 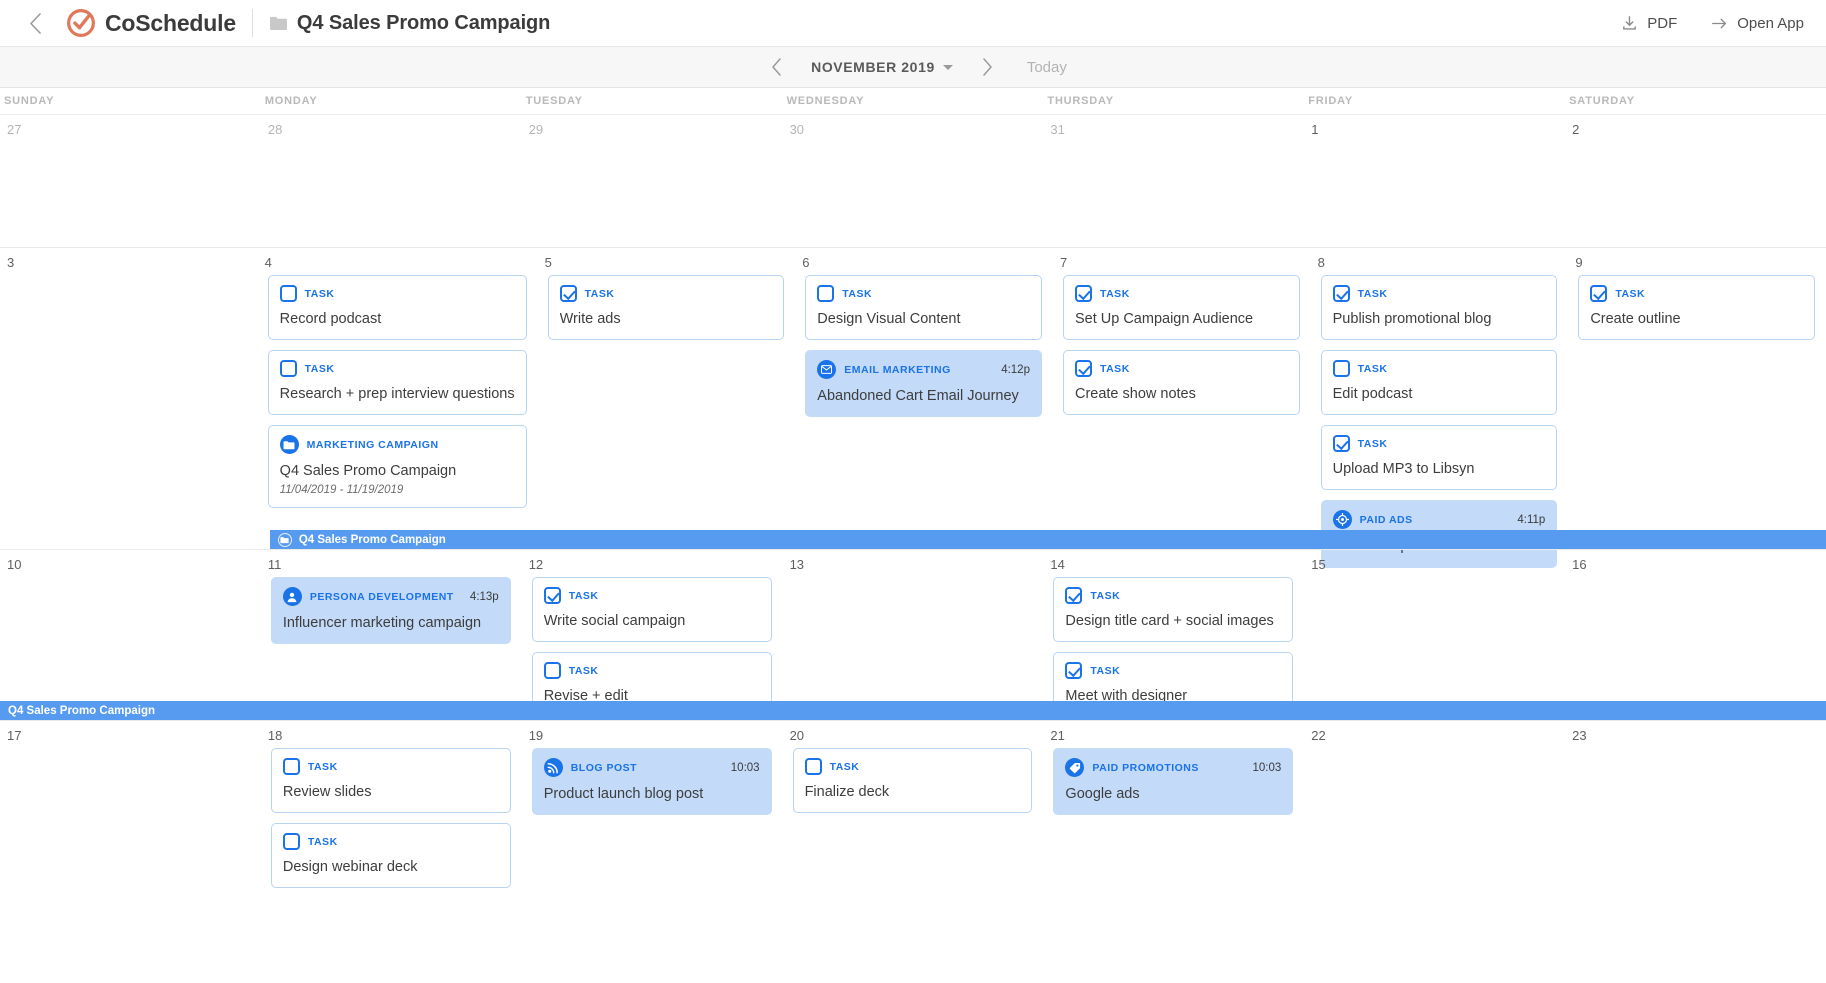 What do you see at coordinates (1695, 813) in the screenshot?
I see `day-cell-23: 23` at bounding box center [1695, 813].